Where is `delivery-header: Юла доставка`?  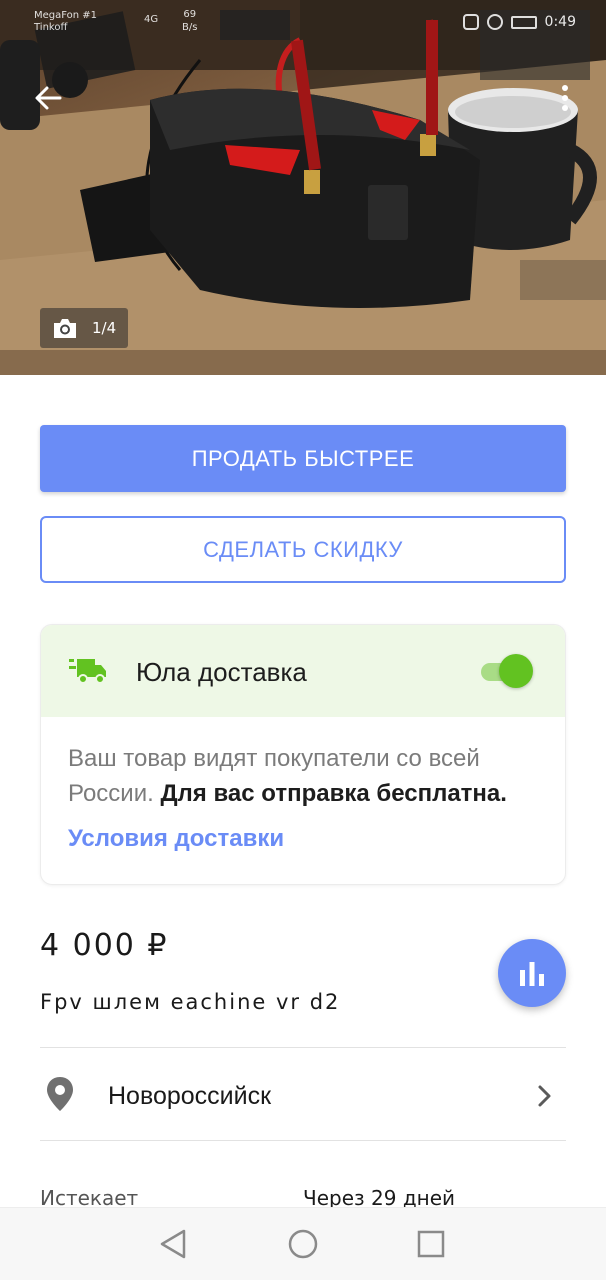 delivery-header: Юла доставка is located at coordinates (303, 671).